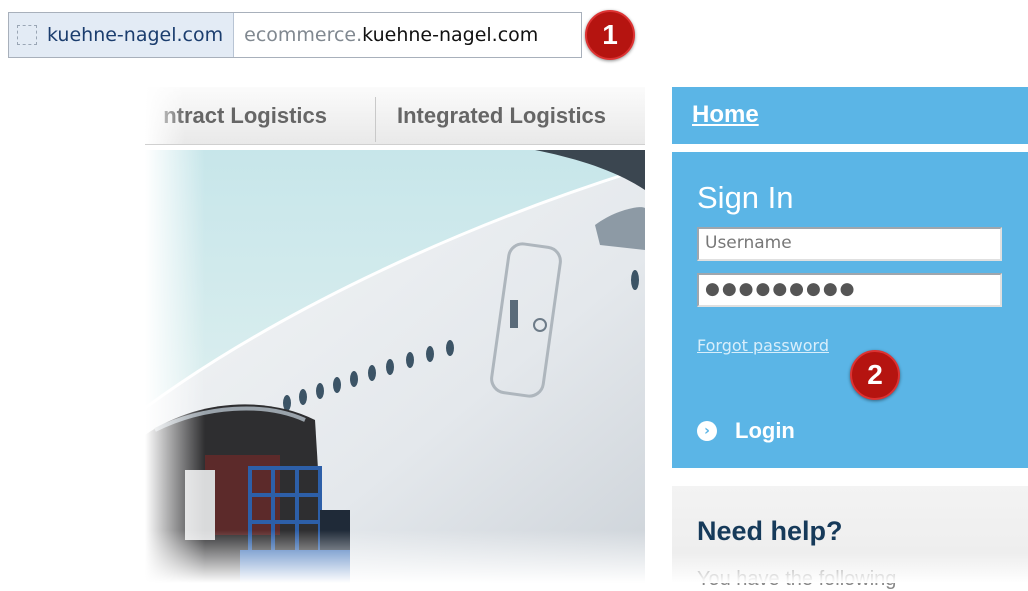 The height and width of the screenshot is (591, 1028). I want to click on annotation-badge-1: 1, so click(610, 35).